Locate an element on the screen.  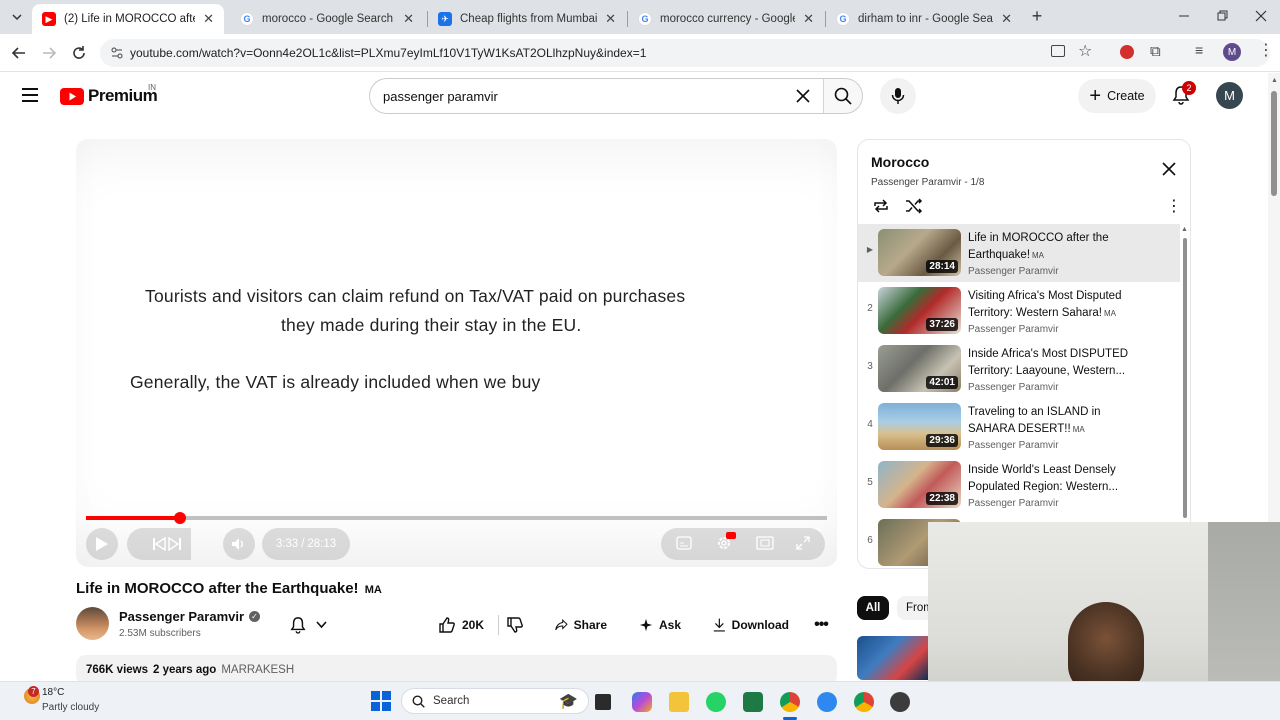
close-playlist-button is located at coordinates (1169, 171).